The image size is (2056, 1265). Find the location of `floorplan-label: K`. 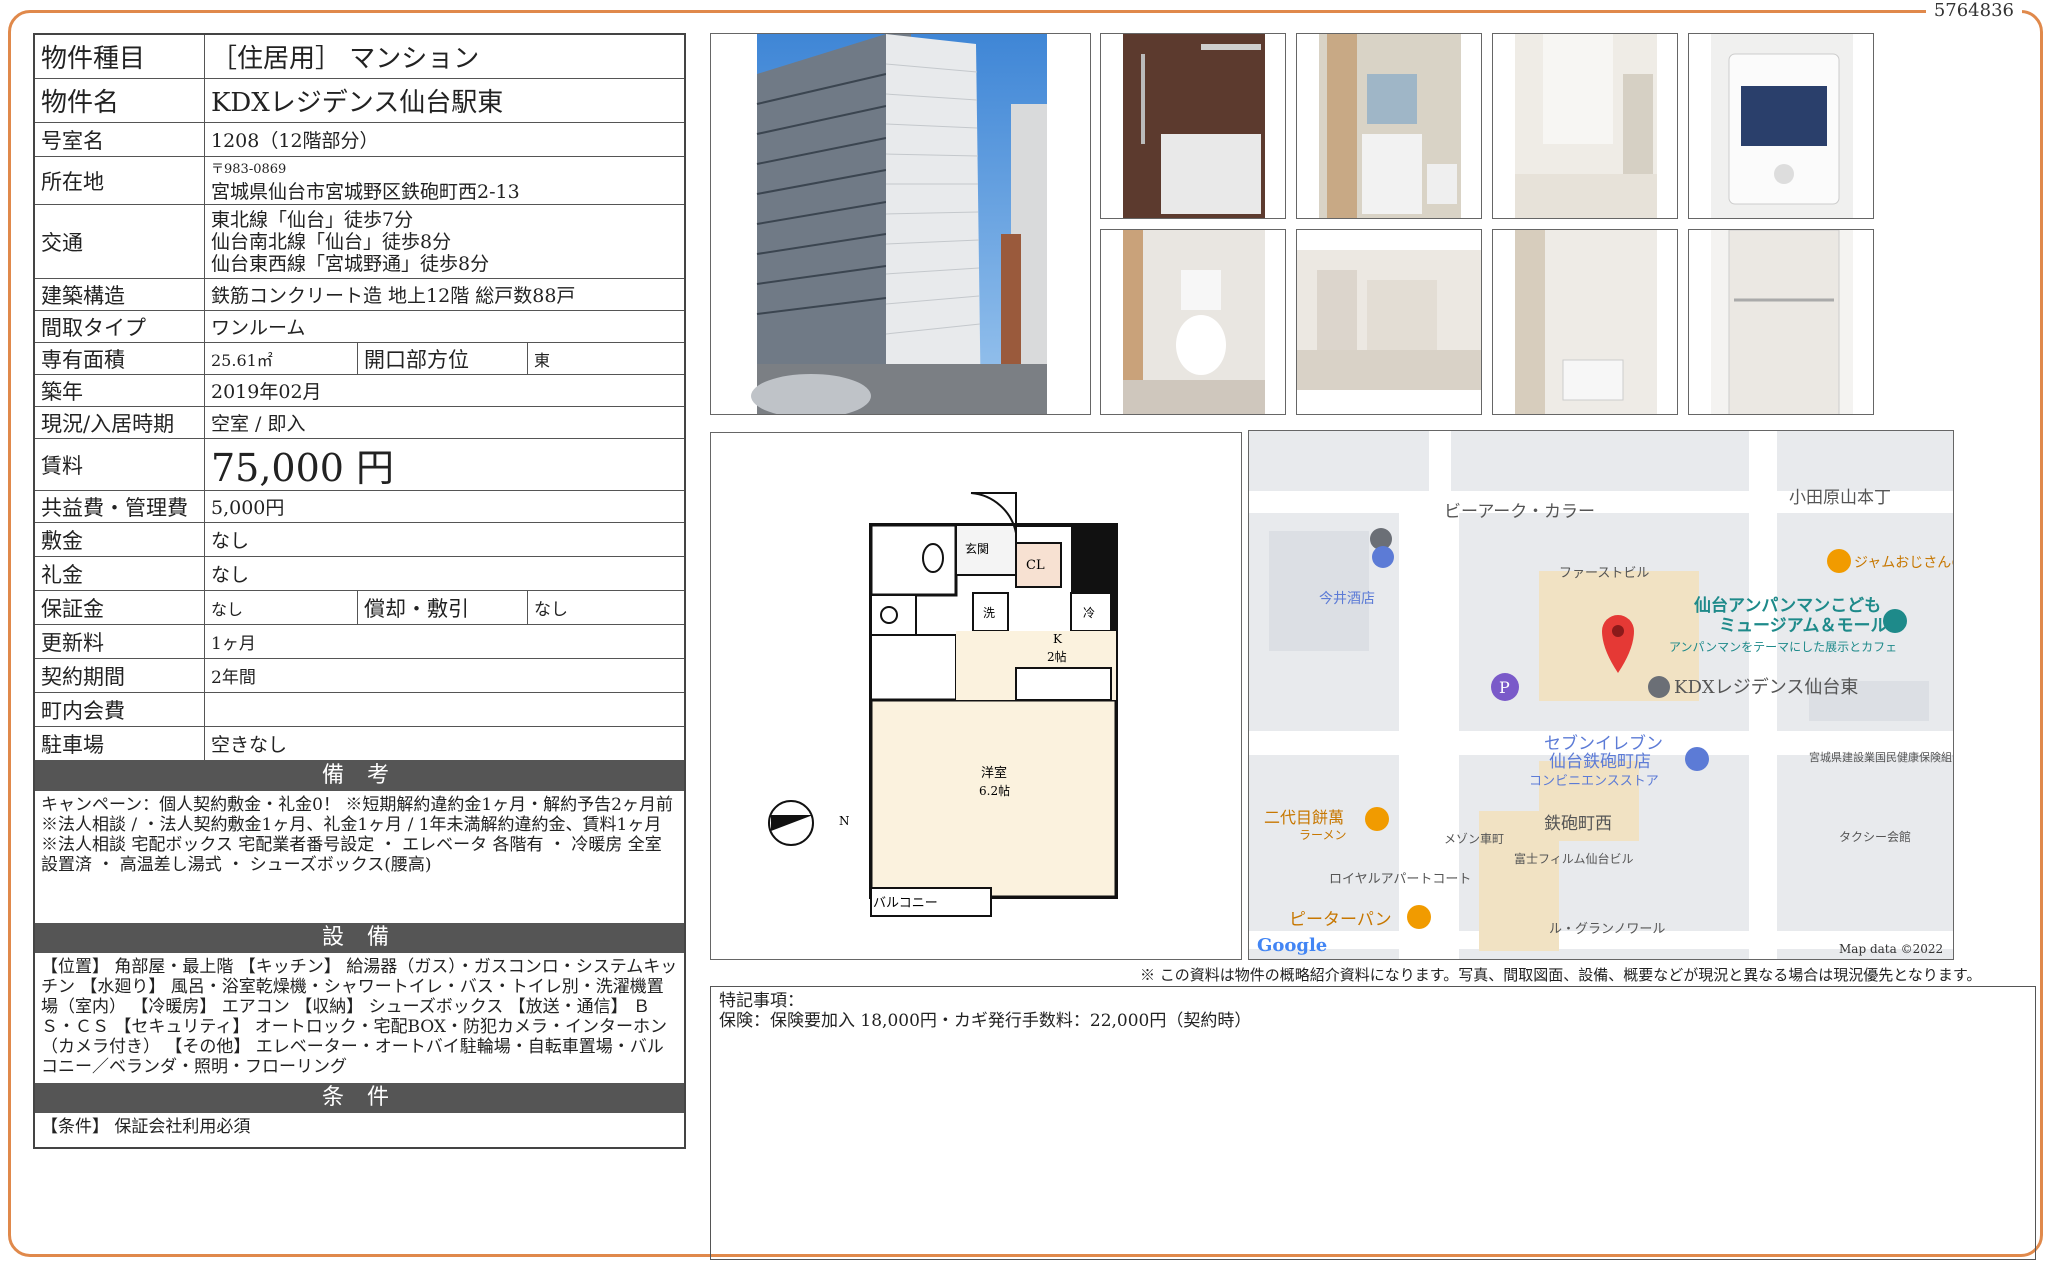

floorplan-label: K is located at coordinates (1058, 639).